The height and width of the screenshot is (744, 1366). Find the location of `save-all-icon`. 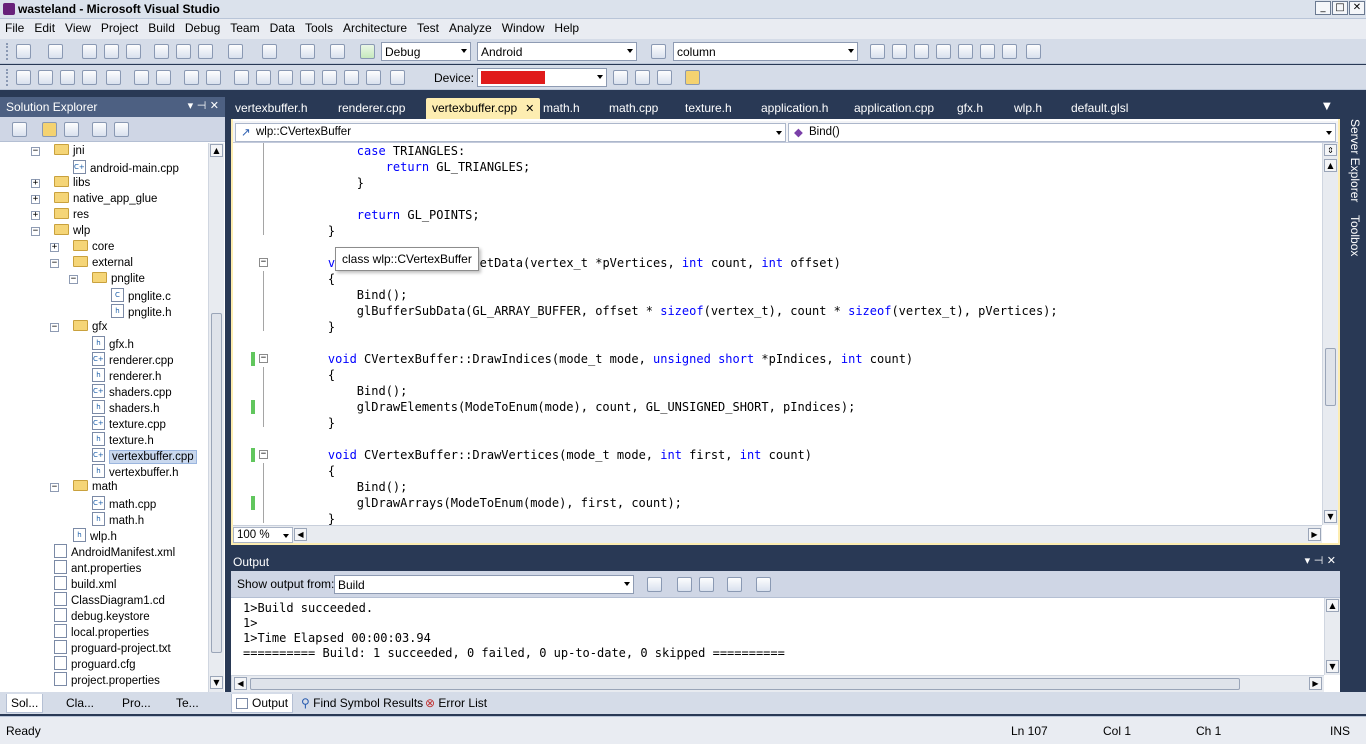

save-all-icon is located at coordinates (133, 51).